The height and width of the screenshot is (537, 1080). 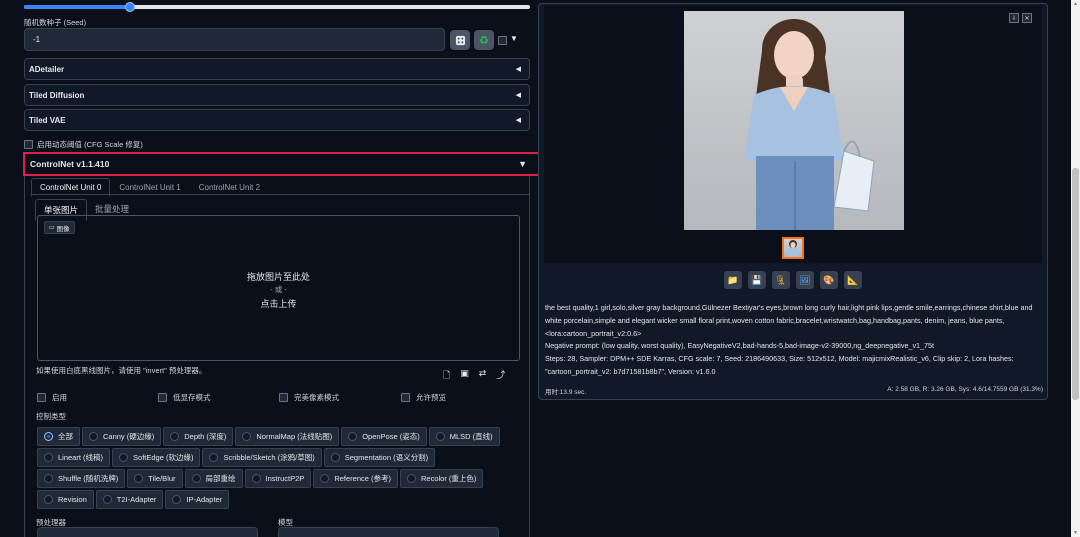 I want to click on radio-label: Lineart (线稿), so click(x=81, y=457).